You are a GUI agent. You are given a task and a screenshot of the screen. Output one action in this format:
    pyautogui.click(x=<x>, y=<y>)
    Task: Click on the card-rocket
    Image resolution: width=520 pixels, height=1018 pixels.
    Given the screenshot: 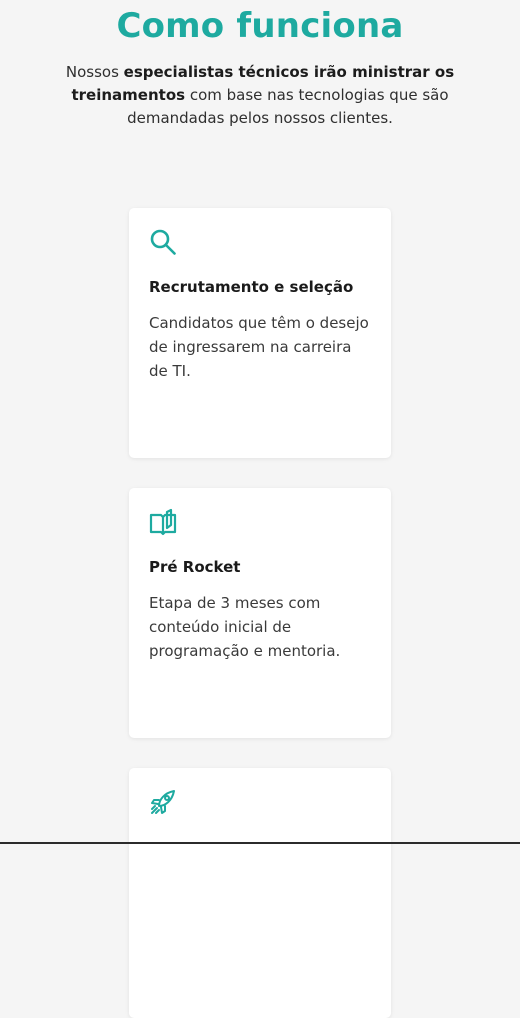 What is the action you would take?
    pyautogui.click(x=260, y=893)
    